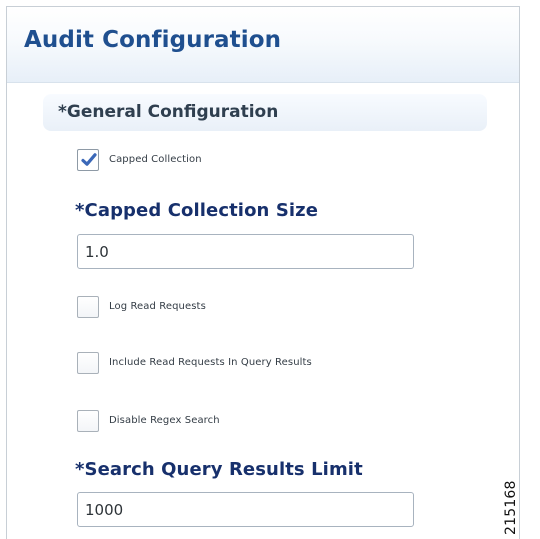 The width and height of the screenshot is (540, 539). What do you see at coordinates (155, 159) in the screenshot?
I see `capped-collection-label: Capped Collection` at bounding box center [155, 159].